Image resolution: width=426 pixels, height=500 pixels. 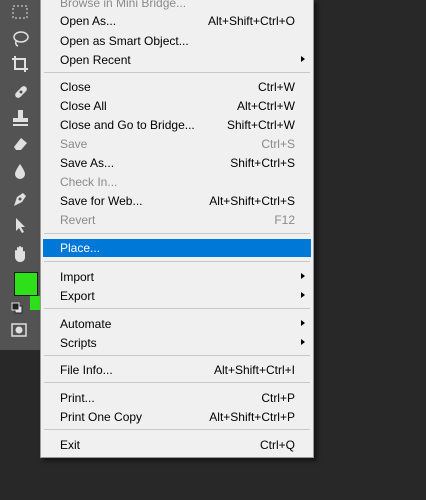 What do you see at coordinates (35, 303) in the screenshot?
I see `background-color-swatch` at bounding box center [35, 303].